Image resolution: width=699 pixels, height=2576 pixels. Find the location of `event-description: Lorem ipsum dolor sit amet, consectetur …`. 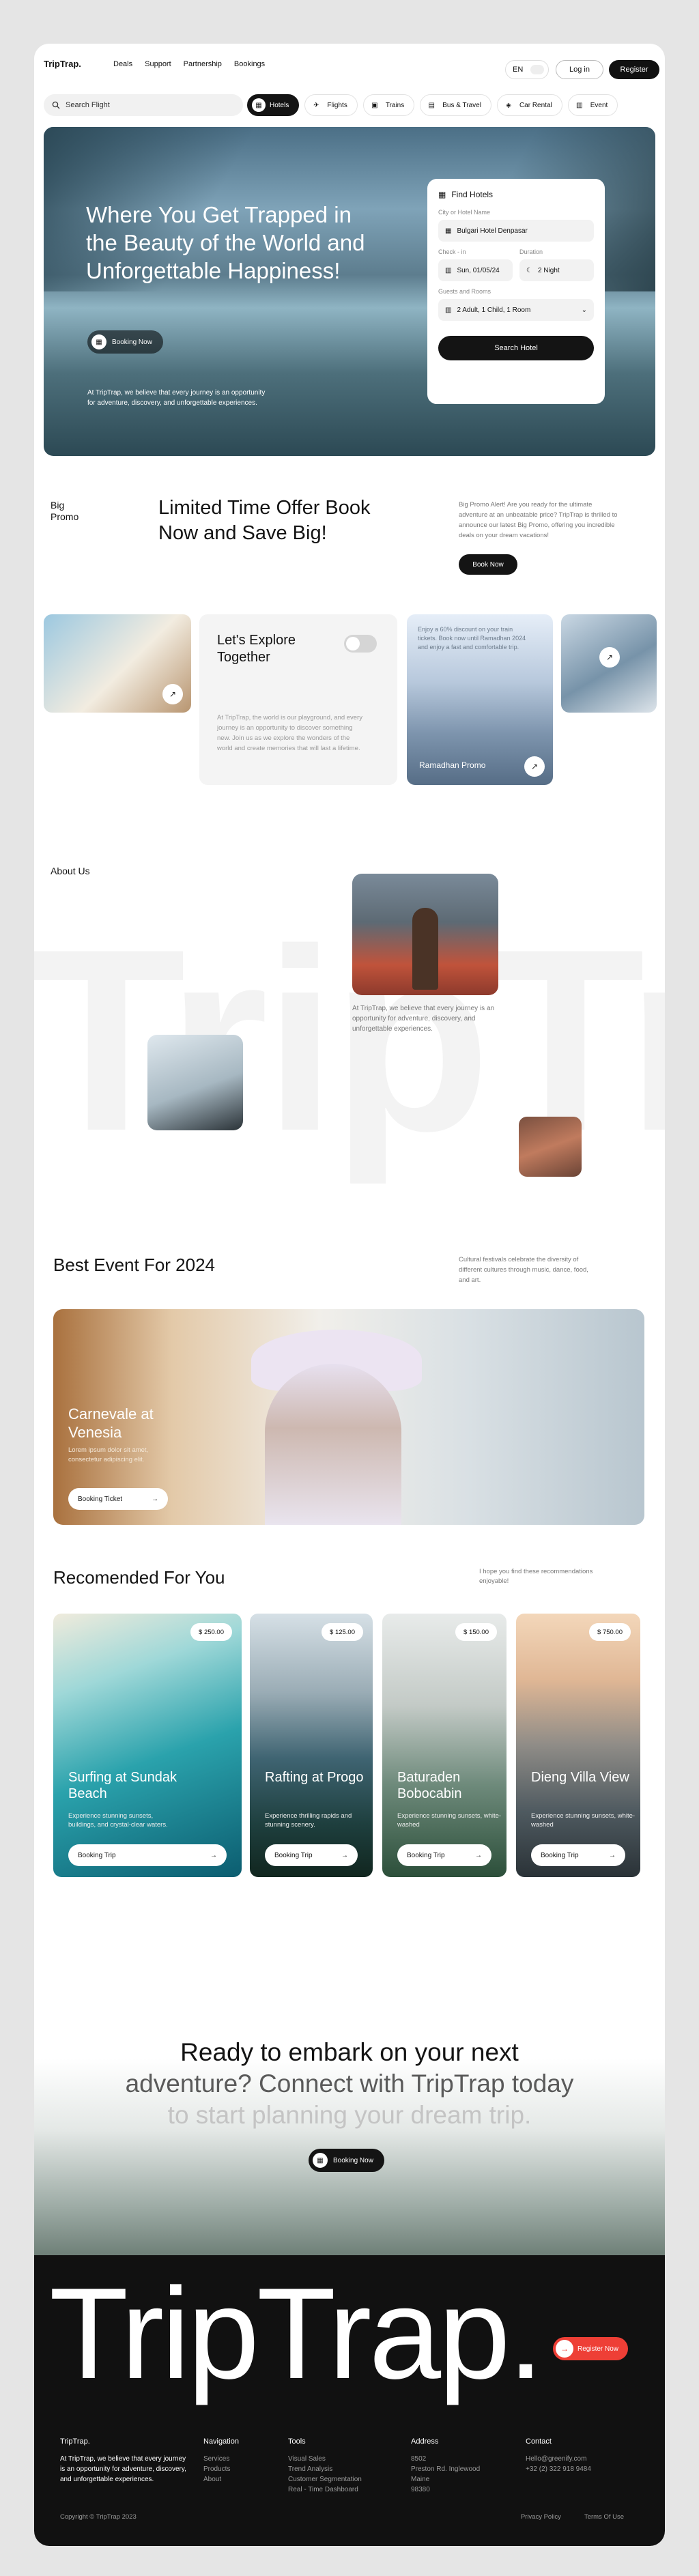

event-description: Lorem ipsum dolor sit amet, consectetur … is located at coordinates (108, 1454).